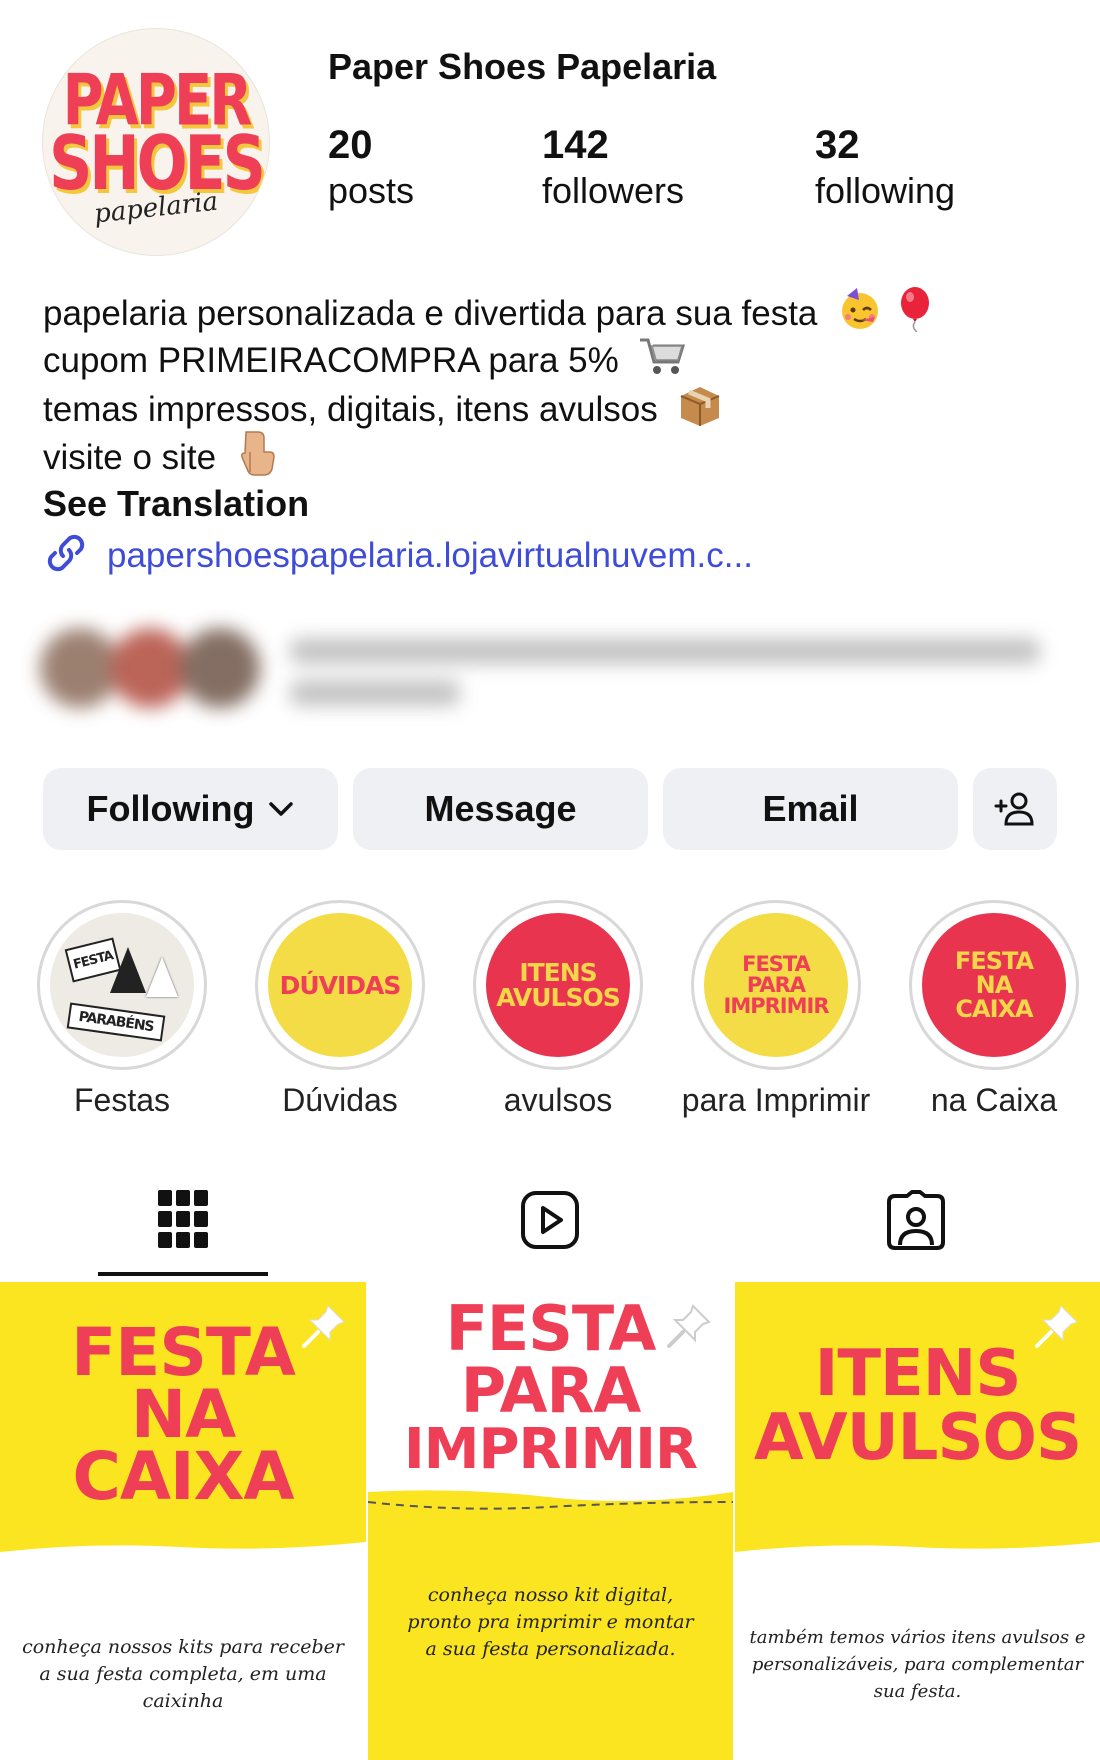 This screenshot has height=1760, width=1100. I want to click on highlight-festas: FESTA PARABÉNS, so click(122, 985).